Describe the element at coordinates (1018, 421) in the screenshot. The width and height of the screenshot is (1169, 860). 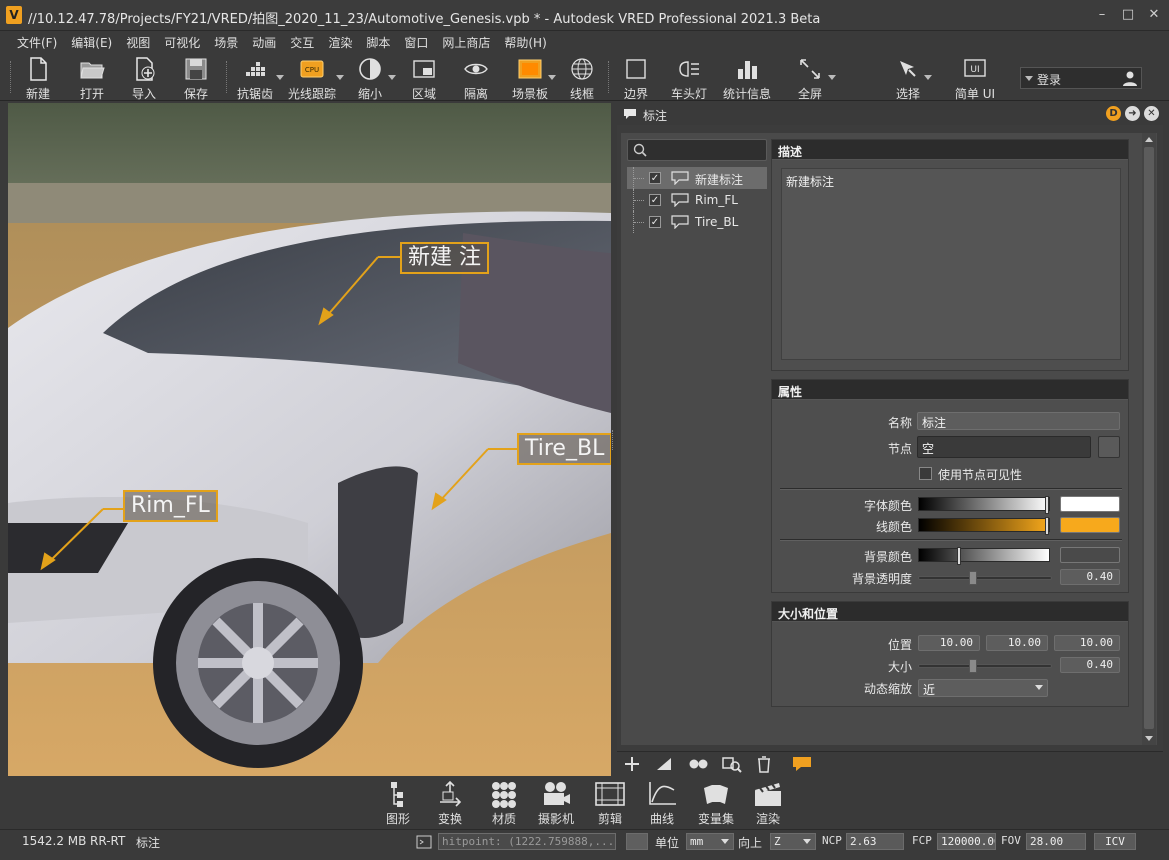
I see `name-field: 标注` at that location.